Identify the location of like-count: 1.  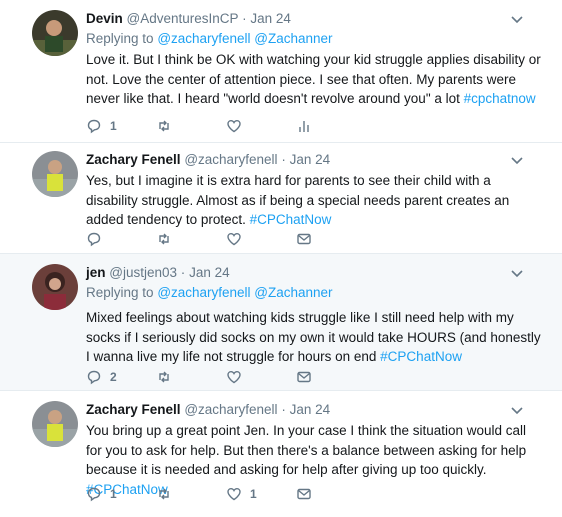
(253, 494).